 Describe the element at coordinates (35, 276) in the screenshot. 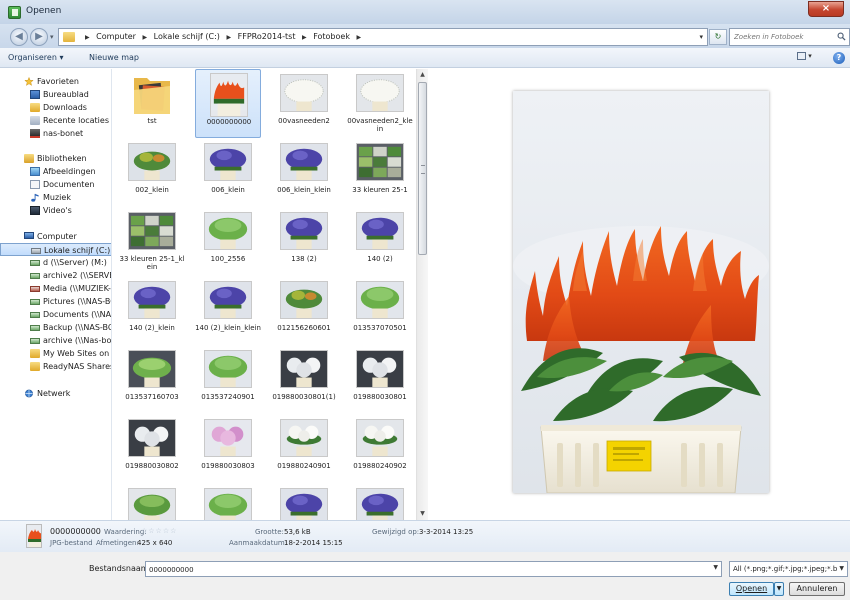

I see `network-drive-icon` at that location.